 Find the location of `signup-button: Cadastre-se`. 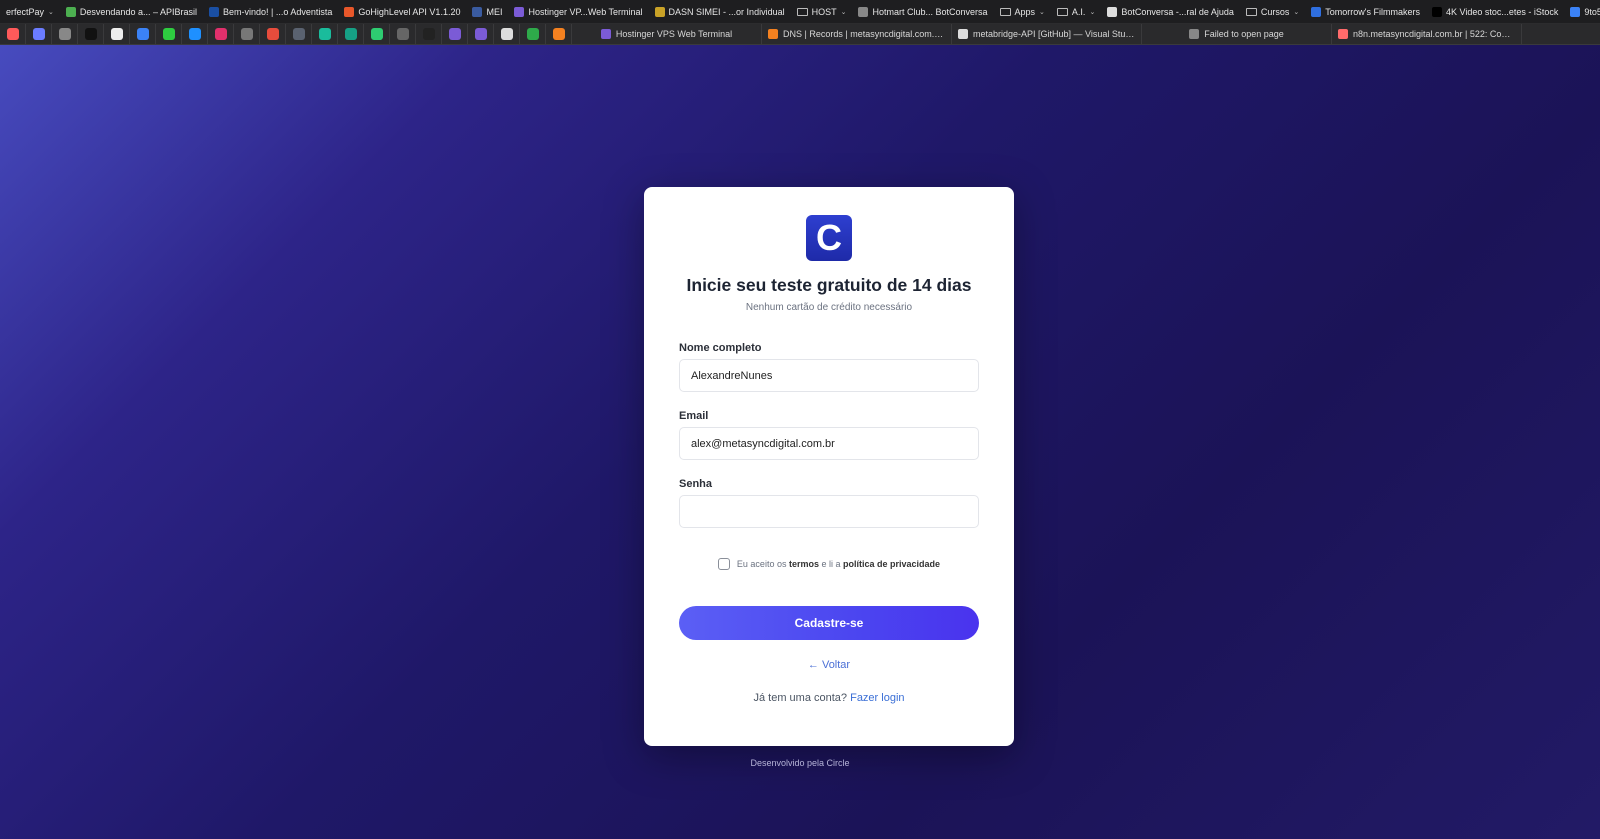

signup-button: Cadastre-se is located at coordinates (829, 623).